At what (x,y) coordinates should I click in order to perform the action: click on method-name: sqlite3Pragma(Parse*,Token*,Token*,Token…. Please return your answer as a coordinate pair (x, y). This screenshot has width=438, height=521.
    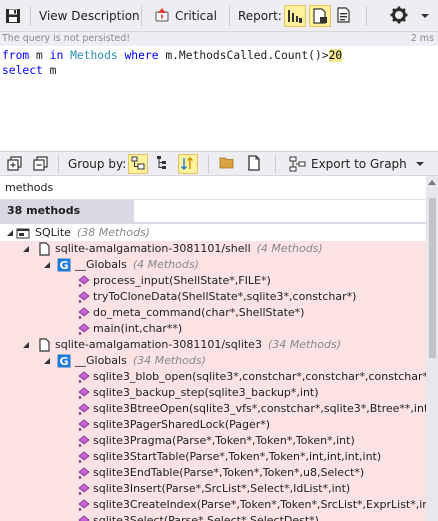
    Looking at the image, I should click on (224, 440).